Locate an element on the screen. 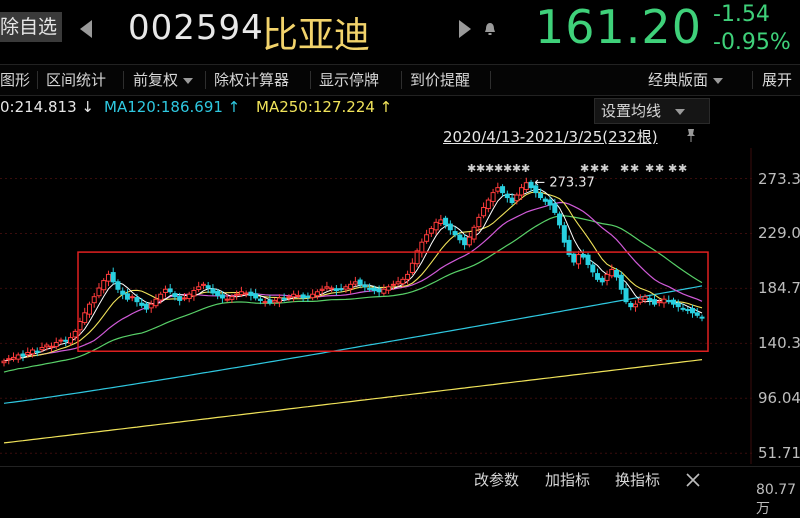 Image resolution: width=800 pixels, height=518 pixels. toolbar-expand: 展开 is located at coordinates (777, 80).